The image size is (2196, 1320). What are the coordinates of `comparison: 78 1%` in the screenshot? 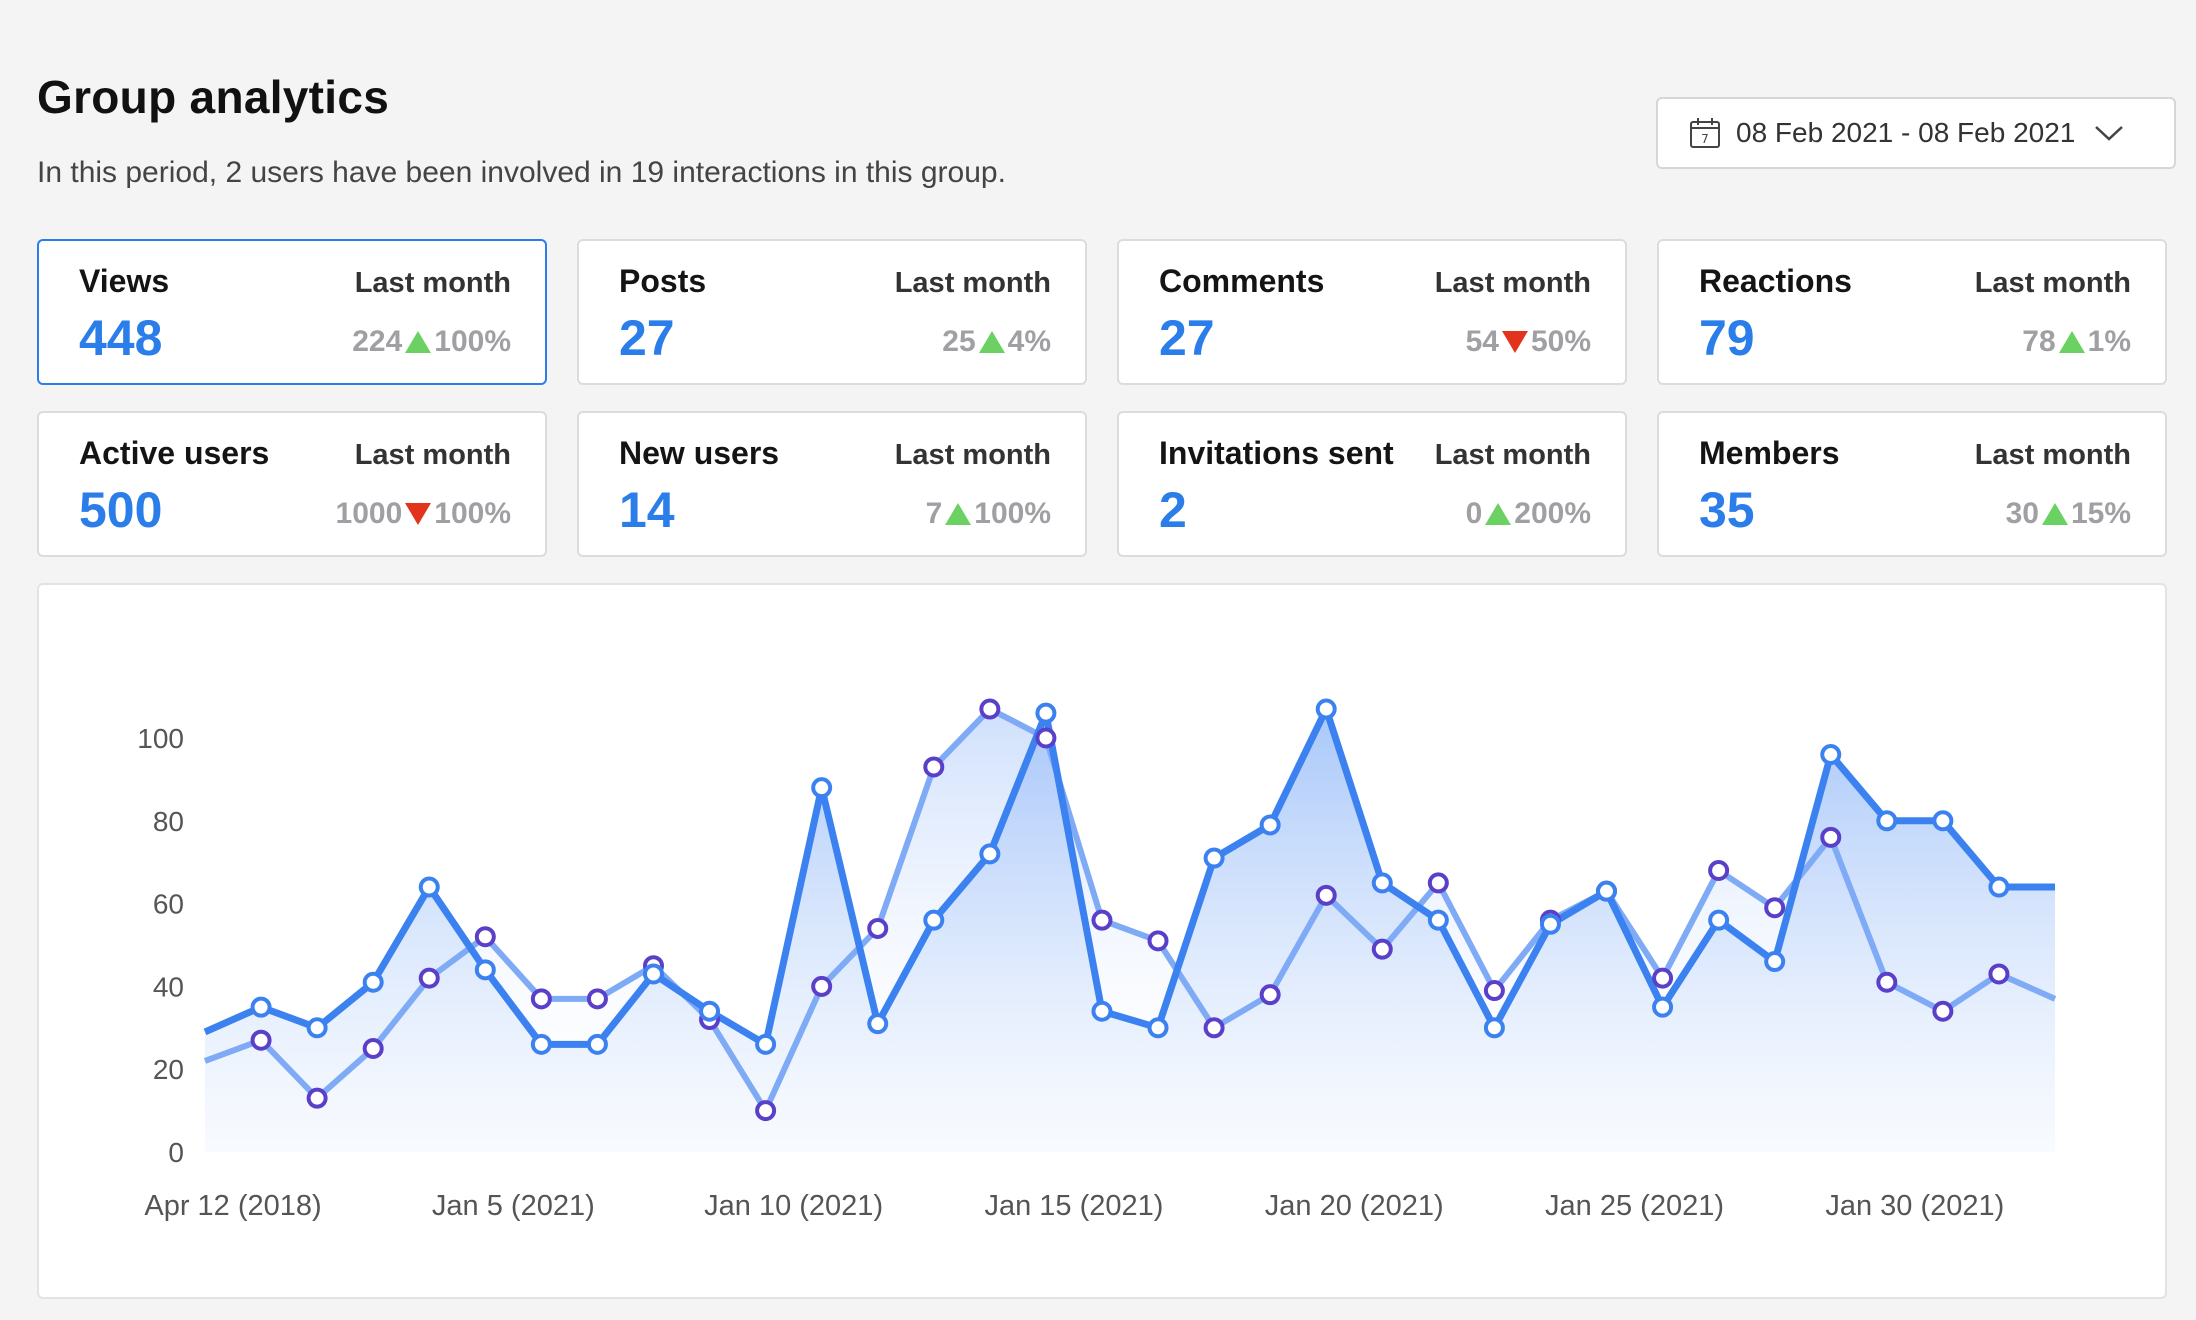 It's located at (2076, 342).